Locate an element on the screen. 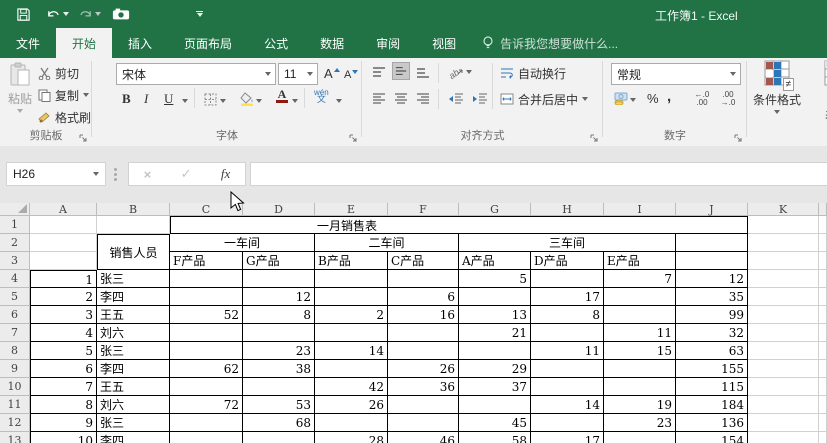 This screenshot has width=827, height=443. cell-D9: 38 is located at coordinates (279, 369).